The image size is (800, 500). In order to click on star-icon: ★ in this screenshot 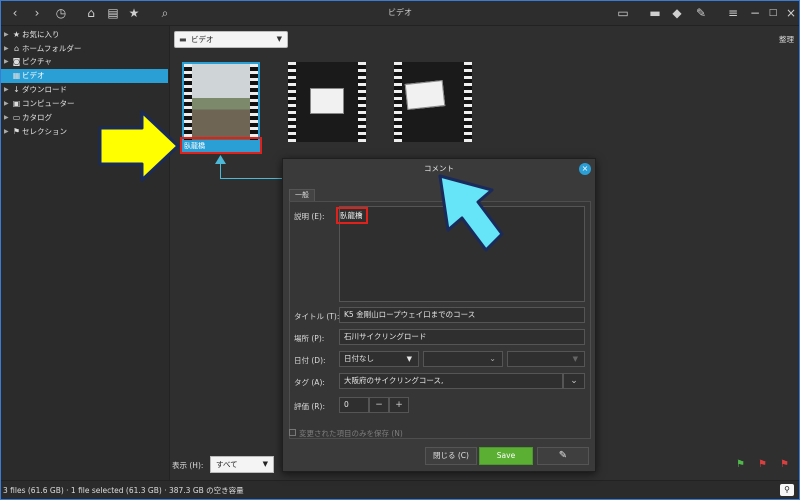, I will do `click(16, 34)`.